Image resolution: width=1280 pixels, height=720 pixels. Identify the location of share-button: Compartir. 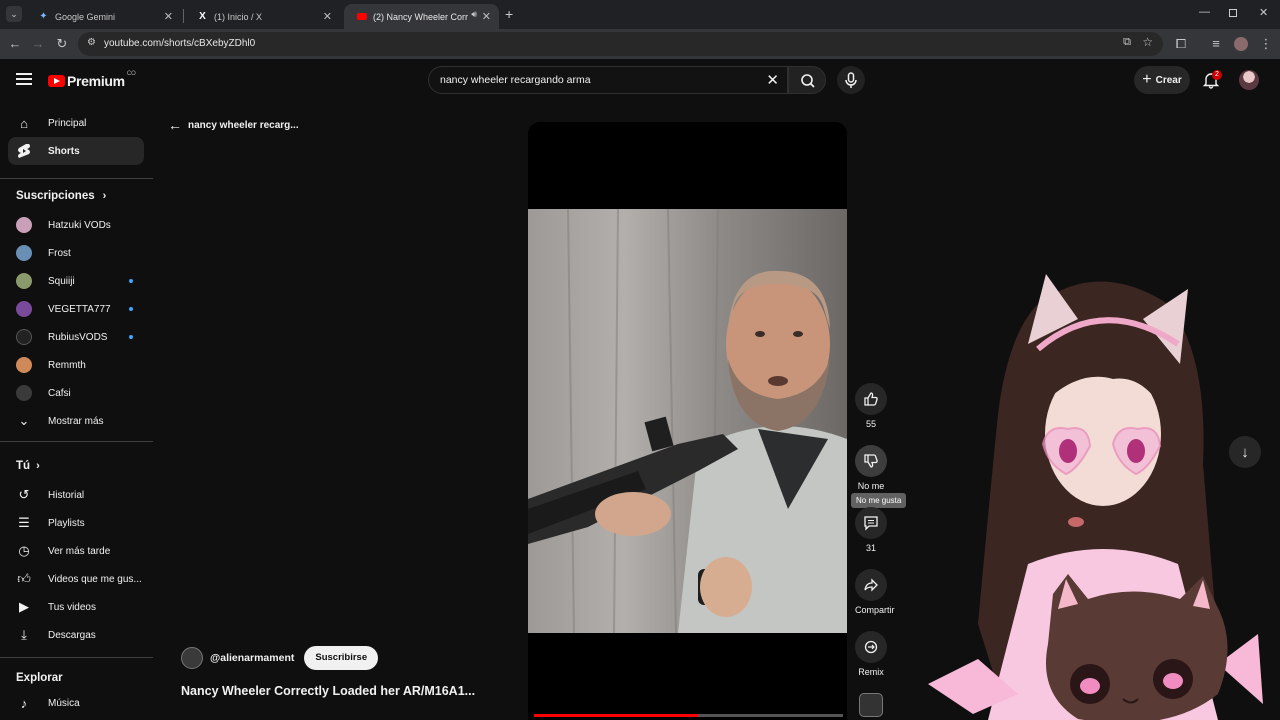
(875, 592).